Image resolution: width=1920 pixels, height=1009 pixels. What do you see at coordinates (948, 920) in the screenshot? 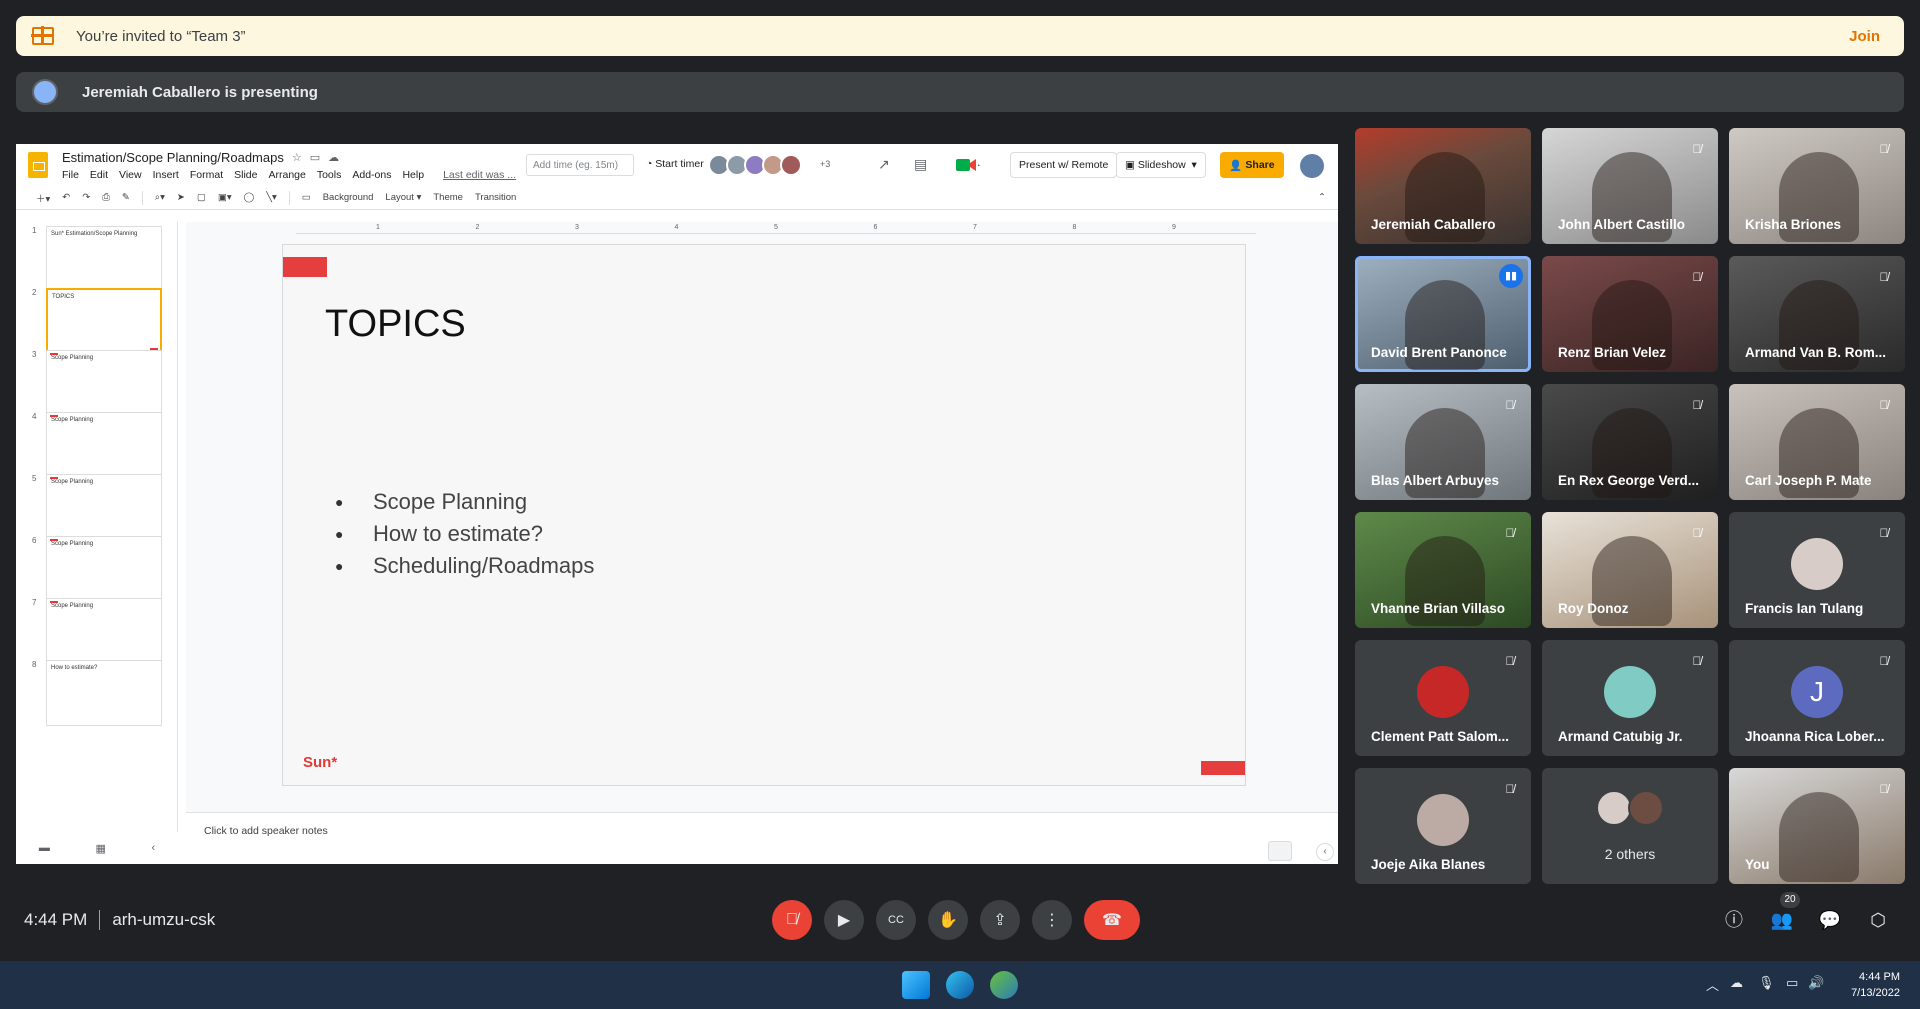
I see `raise-hand-button: ✋` at bounding box center [948, 920].